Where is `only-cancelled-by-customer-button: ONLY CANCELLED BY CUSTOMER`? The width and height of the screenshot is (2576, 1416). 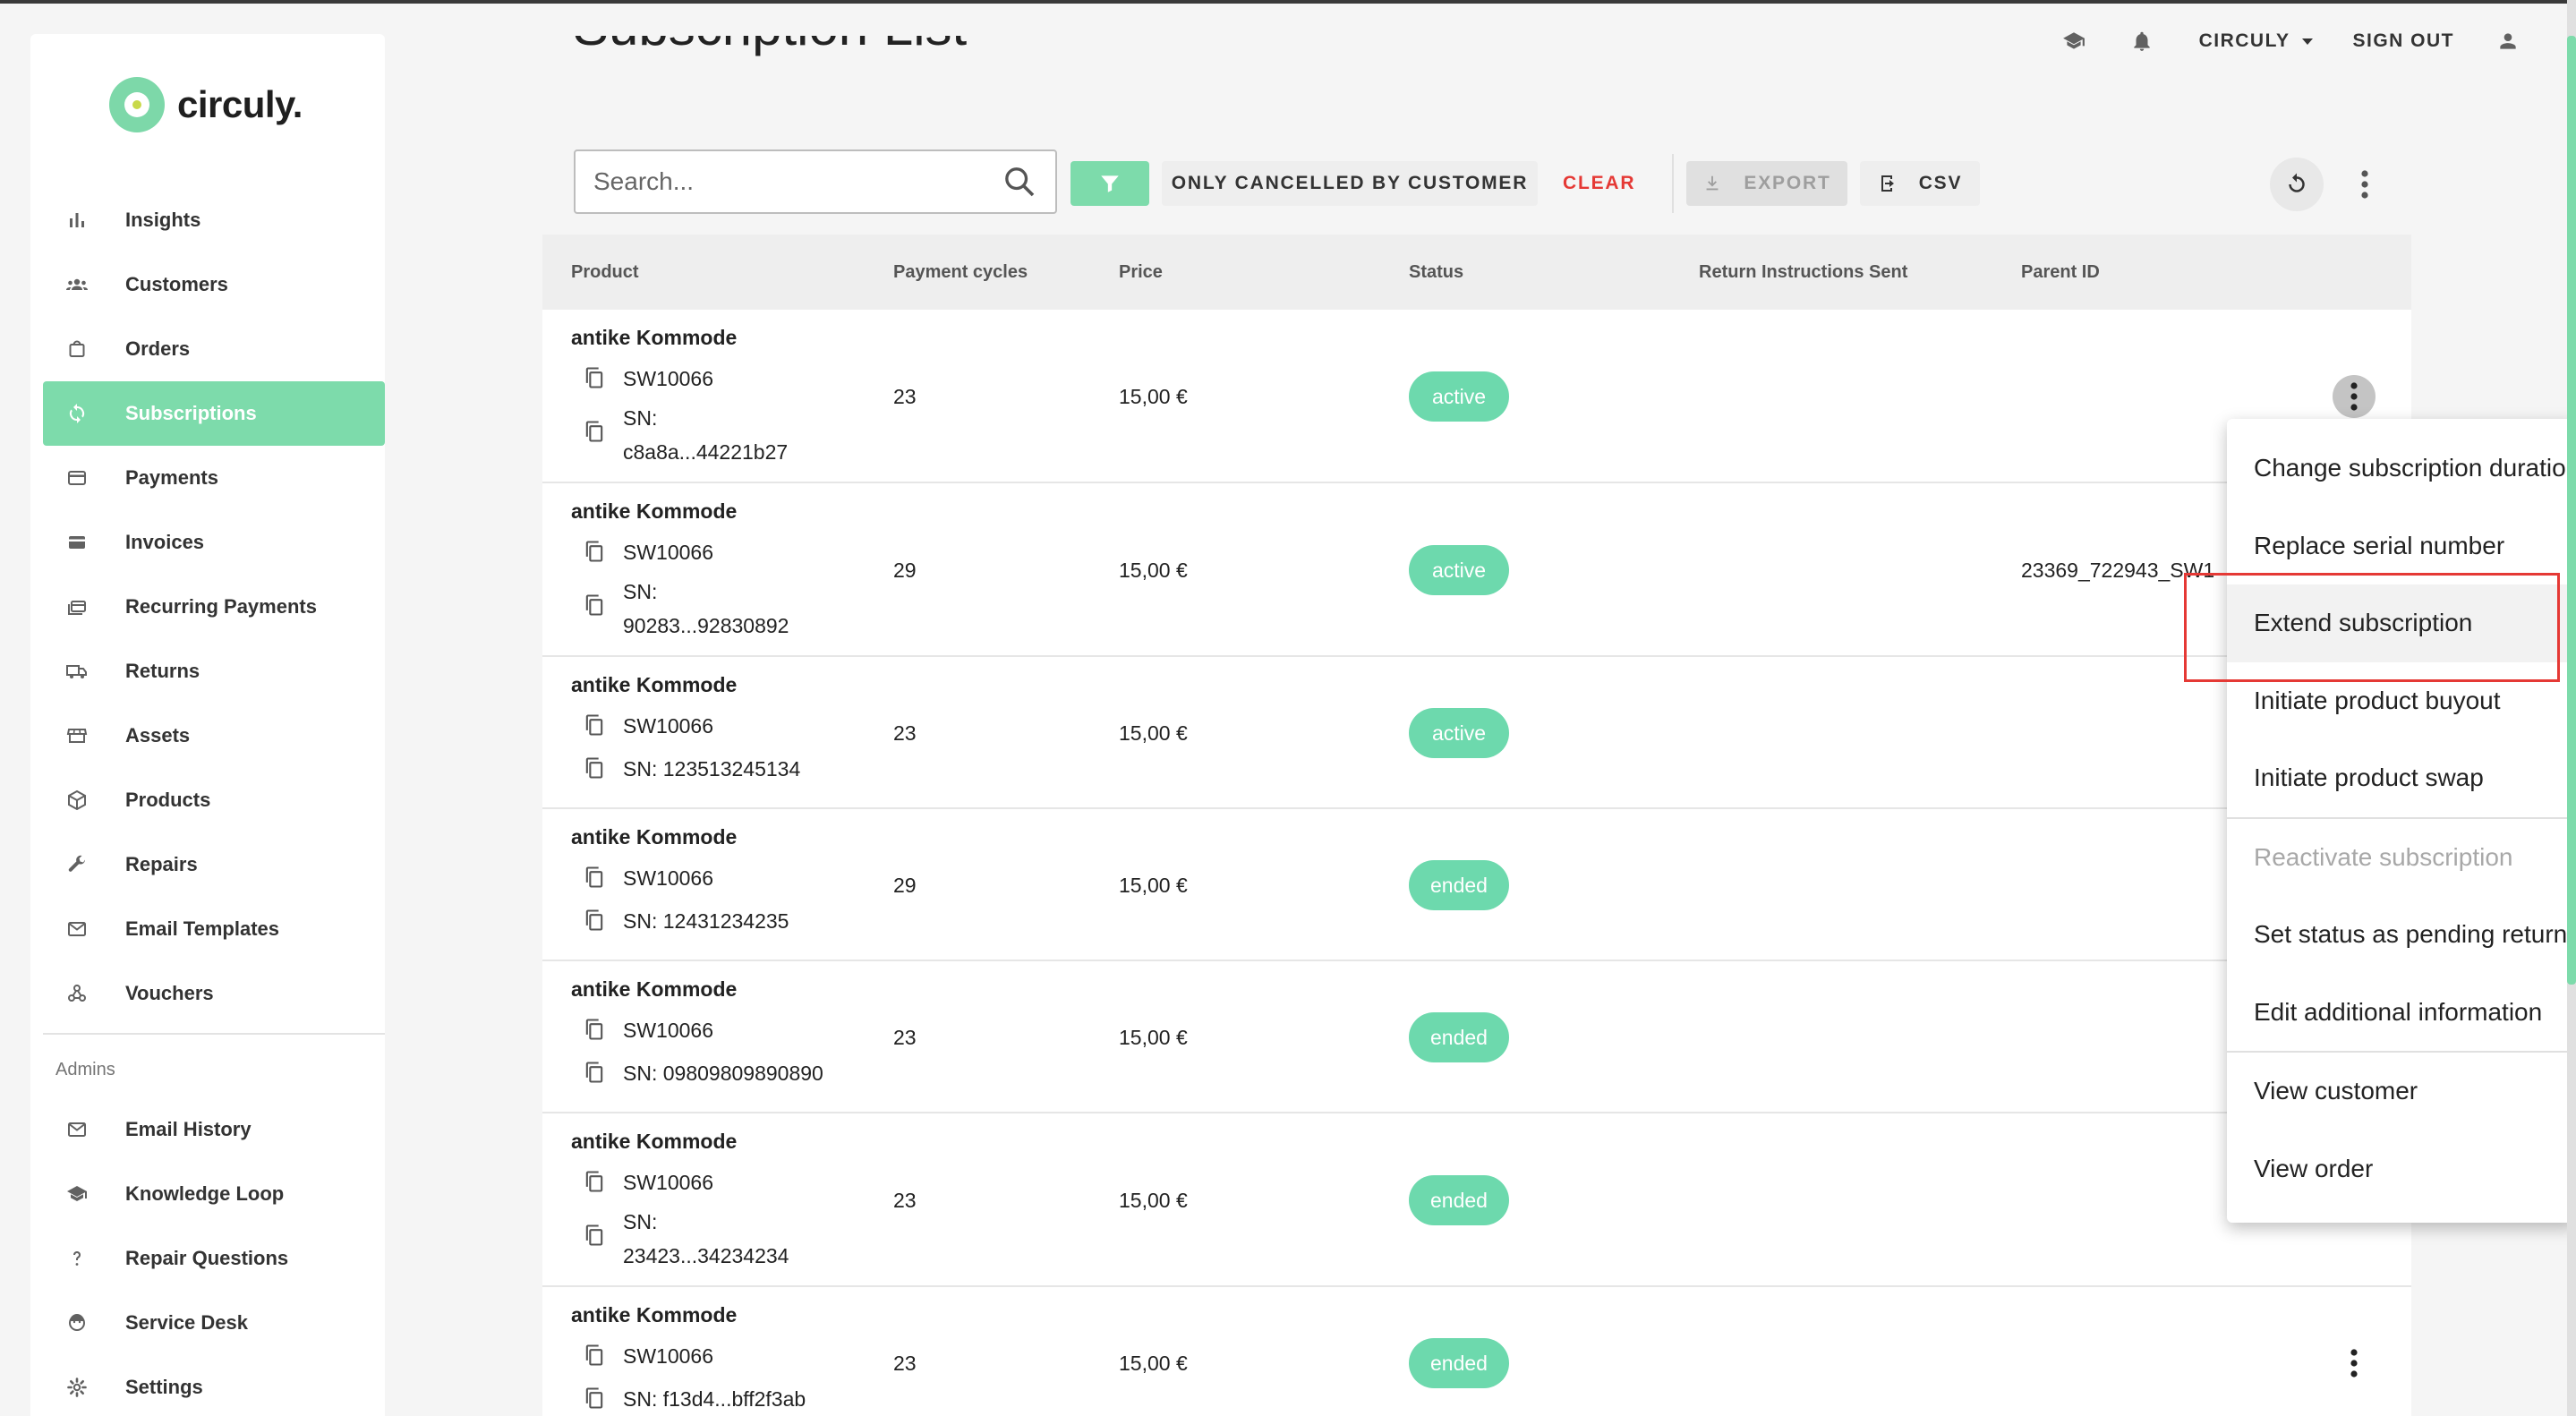
only-cancelled-by-customer-button: ONLY CANCELLED BY CUSTOMER is located at coordinates (1350, 184).